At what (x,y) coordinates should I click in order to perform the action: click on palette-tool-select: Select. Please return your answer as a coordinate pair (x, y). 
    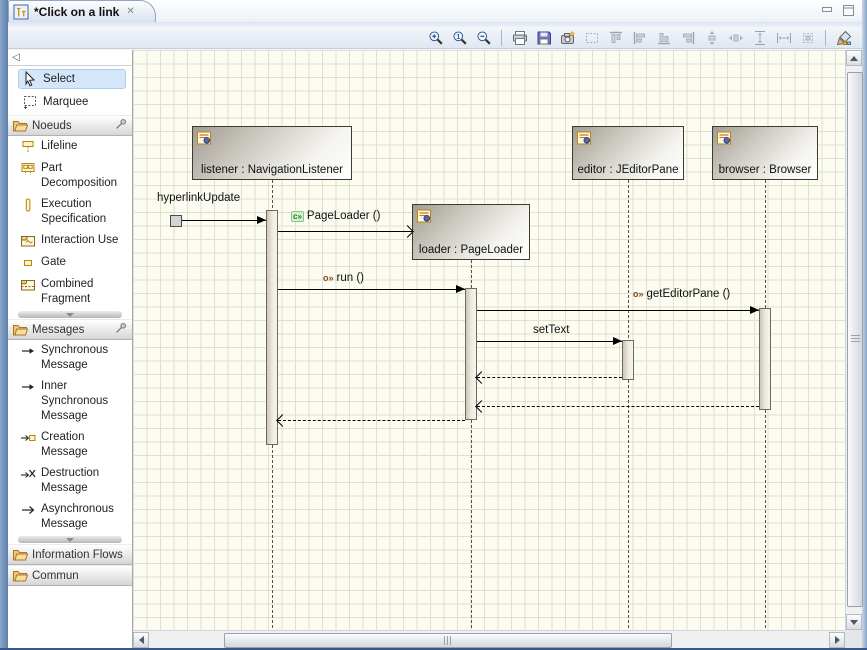
    Looking at the image, I should click on (72, 79).